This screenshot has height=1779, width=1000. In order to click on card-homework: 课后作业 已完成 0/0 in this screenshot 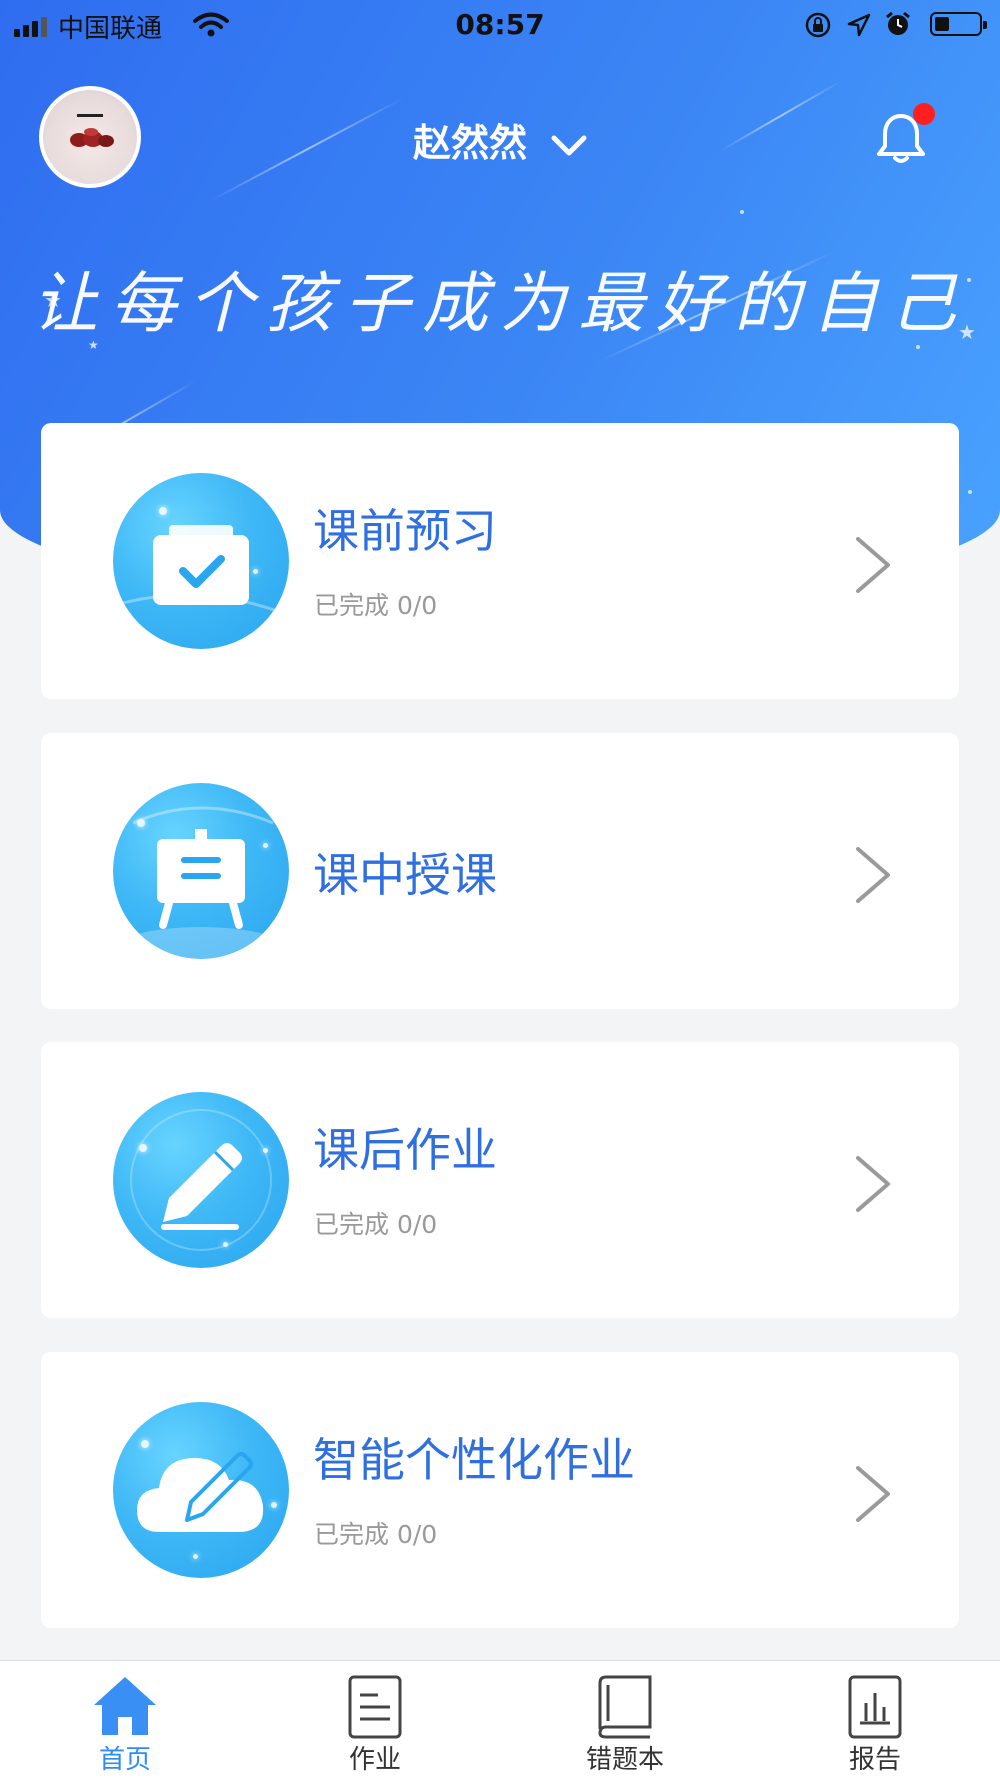, I will do `click(500, 1180)`.